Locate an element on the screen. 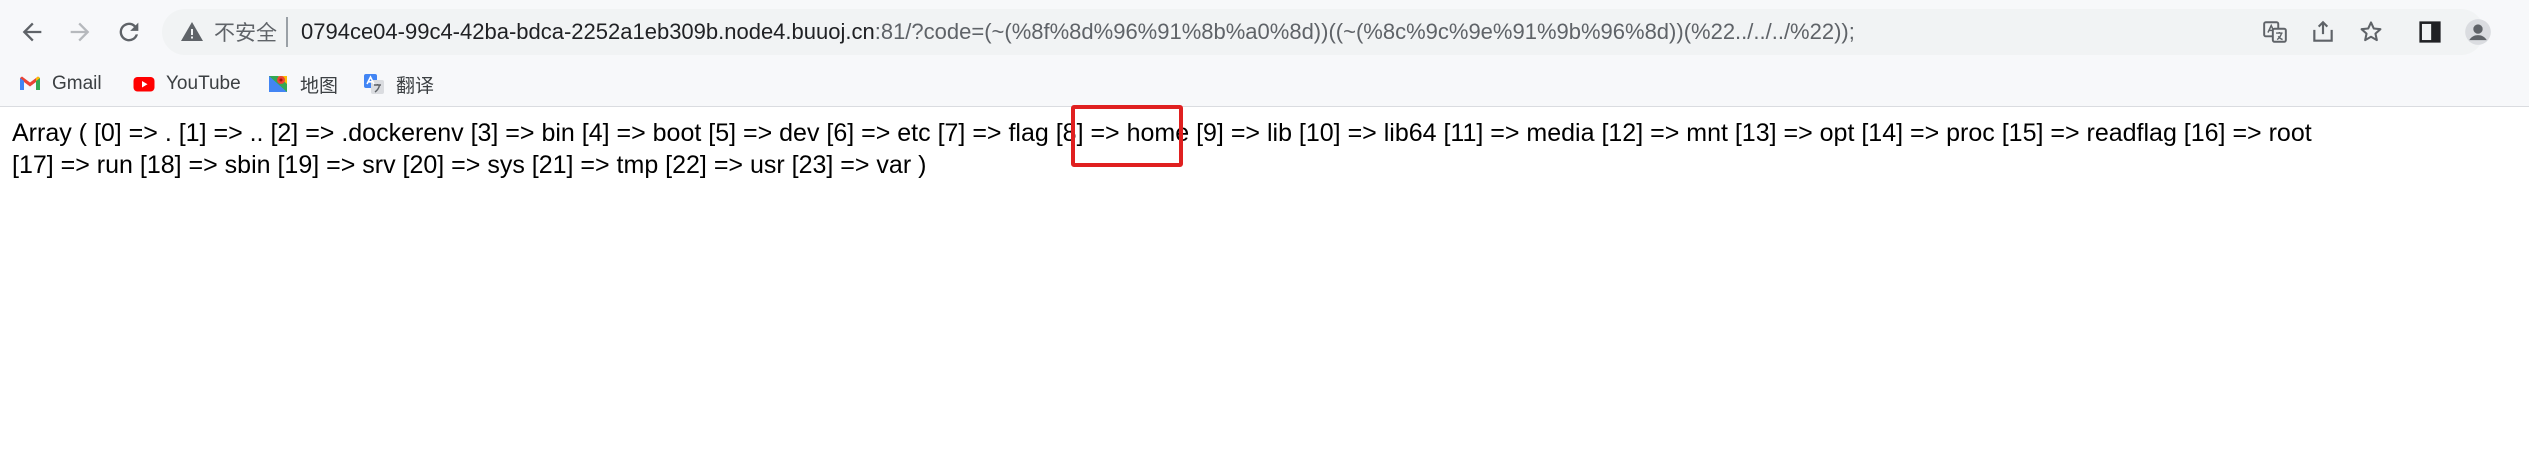 The width and height of the screenshot is (2529, 452). bookmark-translate: 翻译 is located at coordinates (398, 84).